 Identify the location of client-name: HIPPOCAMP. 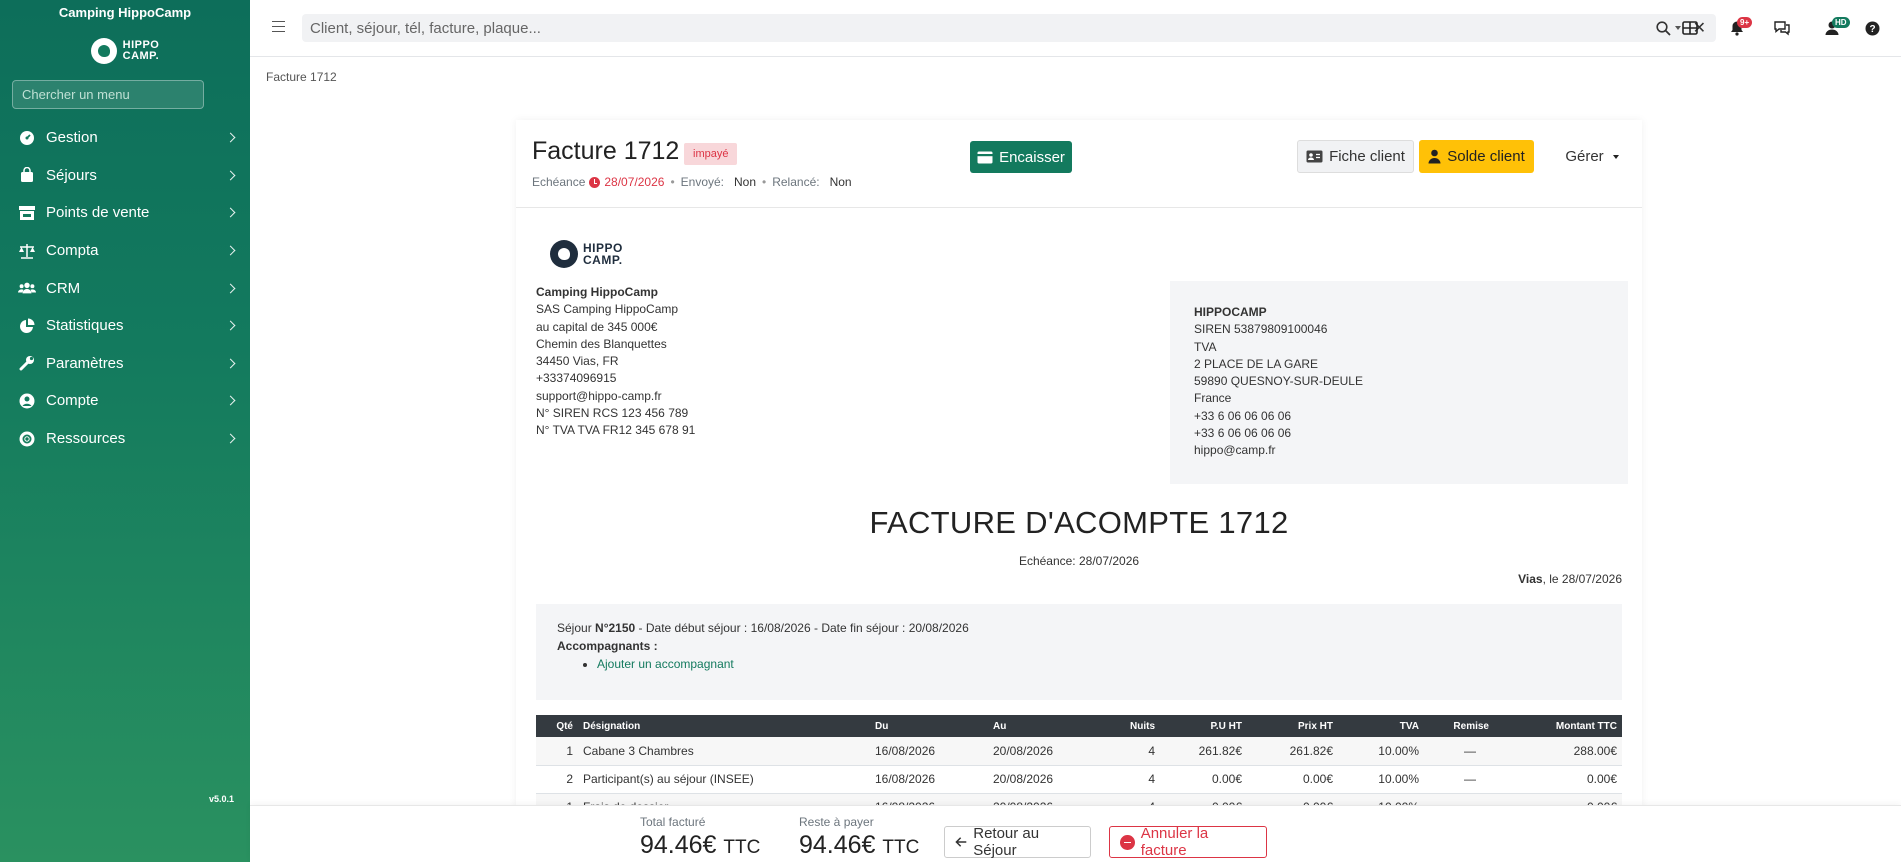
(1230, 312).